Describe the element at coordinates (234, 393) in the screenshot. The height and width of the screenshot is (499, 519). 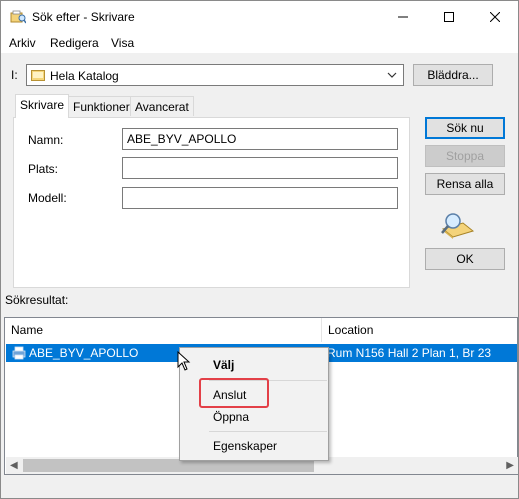
I see `highlight-annotation` at that location.